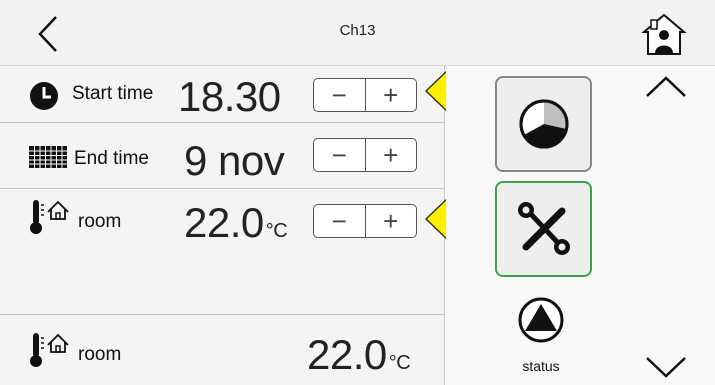 The image size is (715, 385). I want to click on status-button, so click(541, 320).